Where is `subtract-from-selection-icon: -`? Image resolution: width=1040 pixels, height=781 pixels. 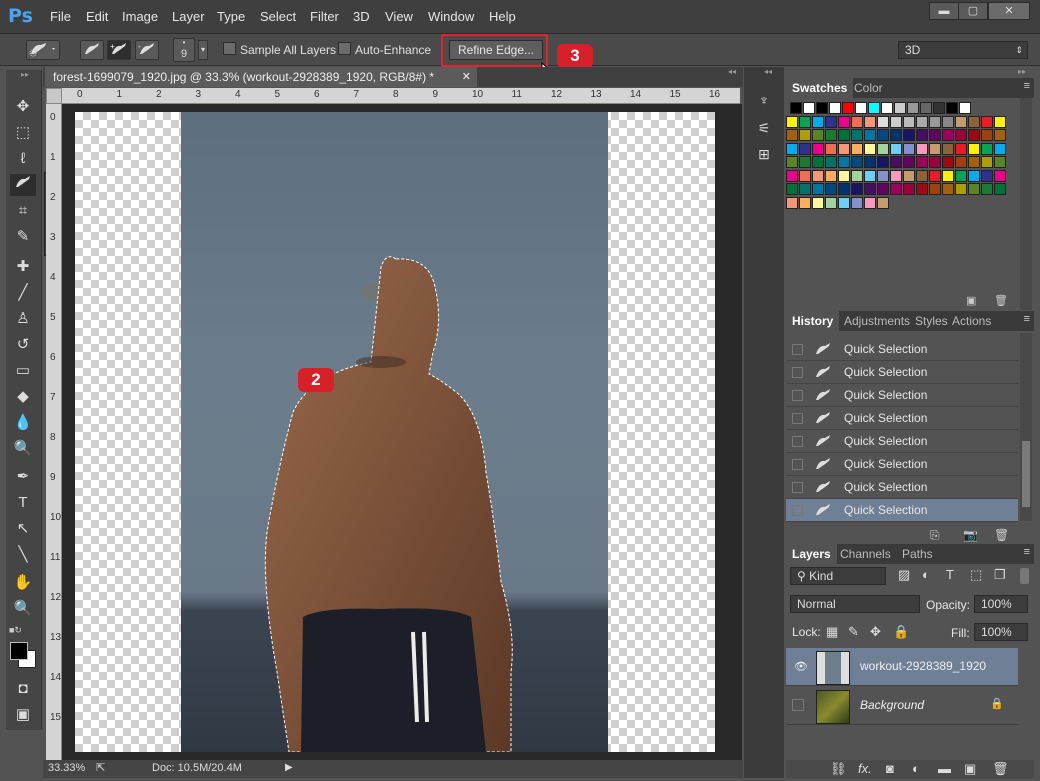 subtract-from-selection-icon: - is located at coordinates (147, 50).